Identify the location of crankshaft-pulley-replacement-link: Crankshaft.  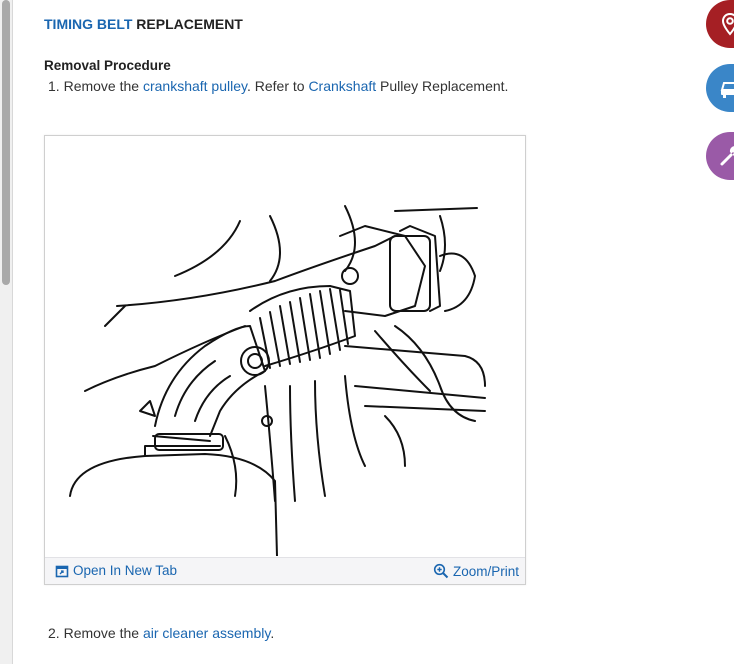
(342, 86).